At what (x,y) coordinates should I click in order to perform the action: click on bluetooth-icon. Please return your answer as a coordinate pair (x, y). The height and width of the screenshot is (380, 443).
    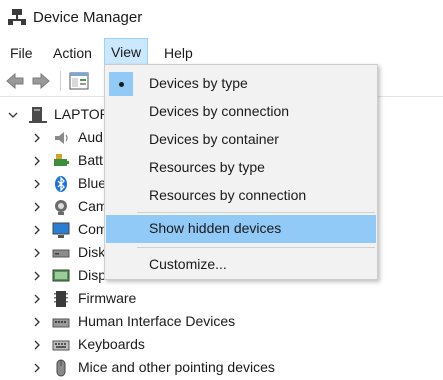
    Looking at the image, I should click on (61, 184).